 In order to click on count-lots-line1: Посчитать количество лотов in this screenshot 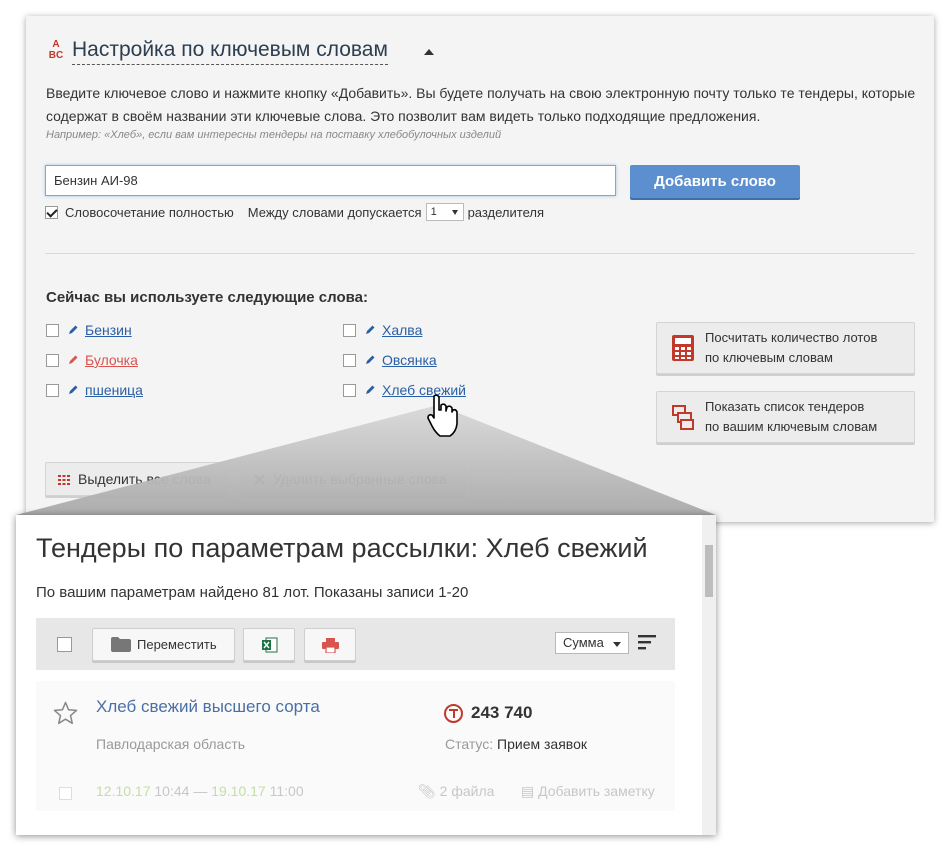, I will do `click(791, 337)`.